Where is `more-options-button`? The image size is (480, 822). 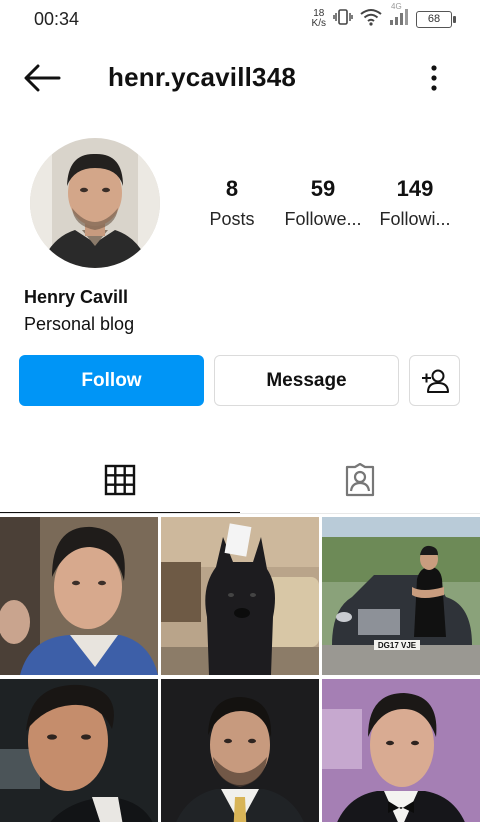 more-options-button is located at coordinates (434, 78).